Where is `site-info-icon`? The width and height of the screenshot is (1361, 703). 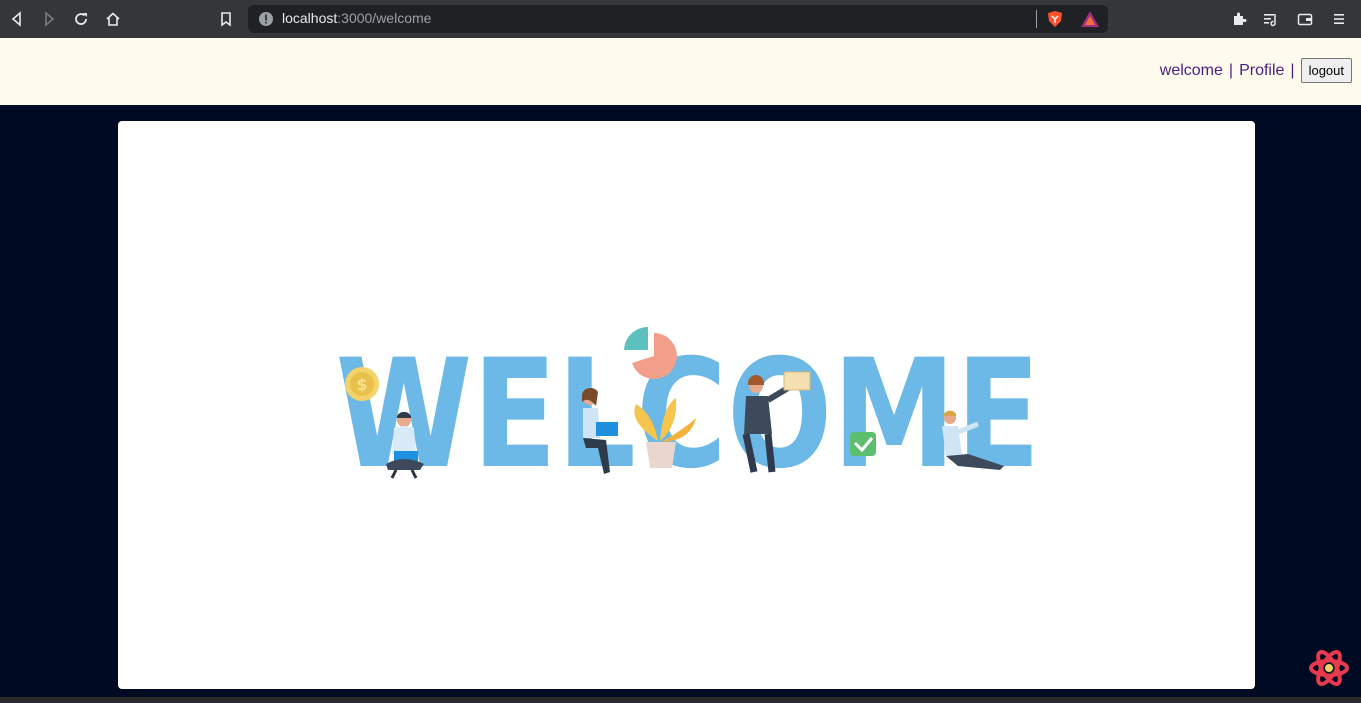
site-info-icon is located at coordinates (266, 19).